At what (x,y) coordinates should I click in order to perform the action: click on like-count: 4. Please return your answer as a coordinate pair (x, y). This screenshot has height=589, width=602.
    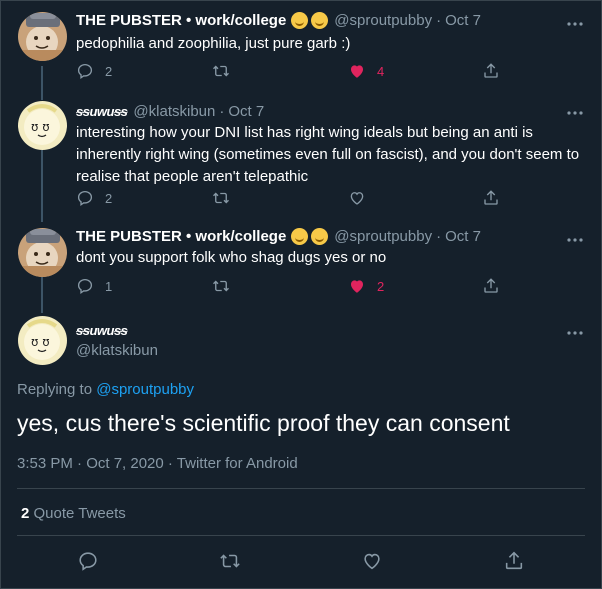
    Looking at the image, I should click on (381, 71).